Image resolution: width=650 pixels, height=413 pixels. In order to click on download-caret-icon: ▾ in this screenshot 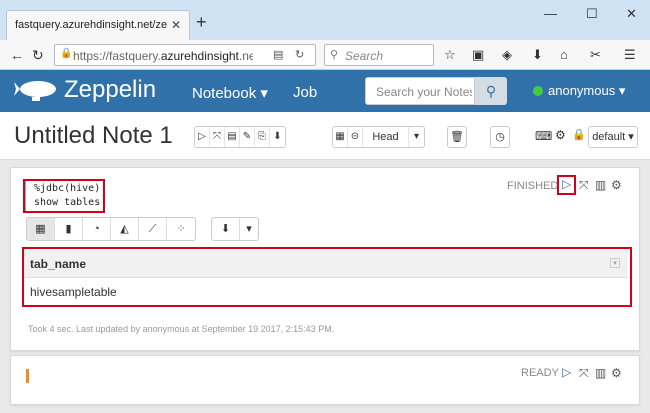, I will do `click(249, 229)`.